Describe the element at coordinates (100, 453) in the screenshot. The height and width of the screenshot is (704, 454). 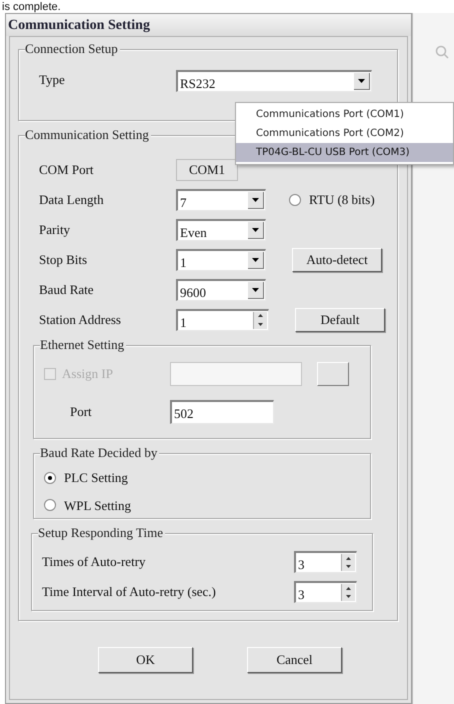
I see `group-title: Baud Rate Decided by` at that location.